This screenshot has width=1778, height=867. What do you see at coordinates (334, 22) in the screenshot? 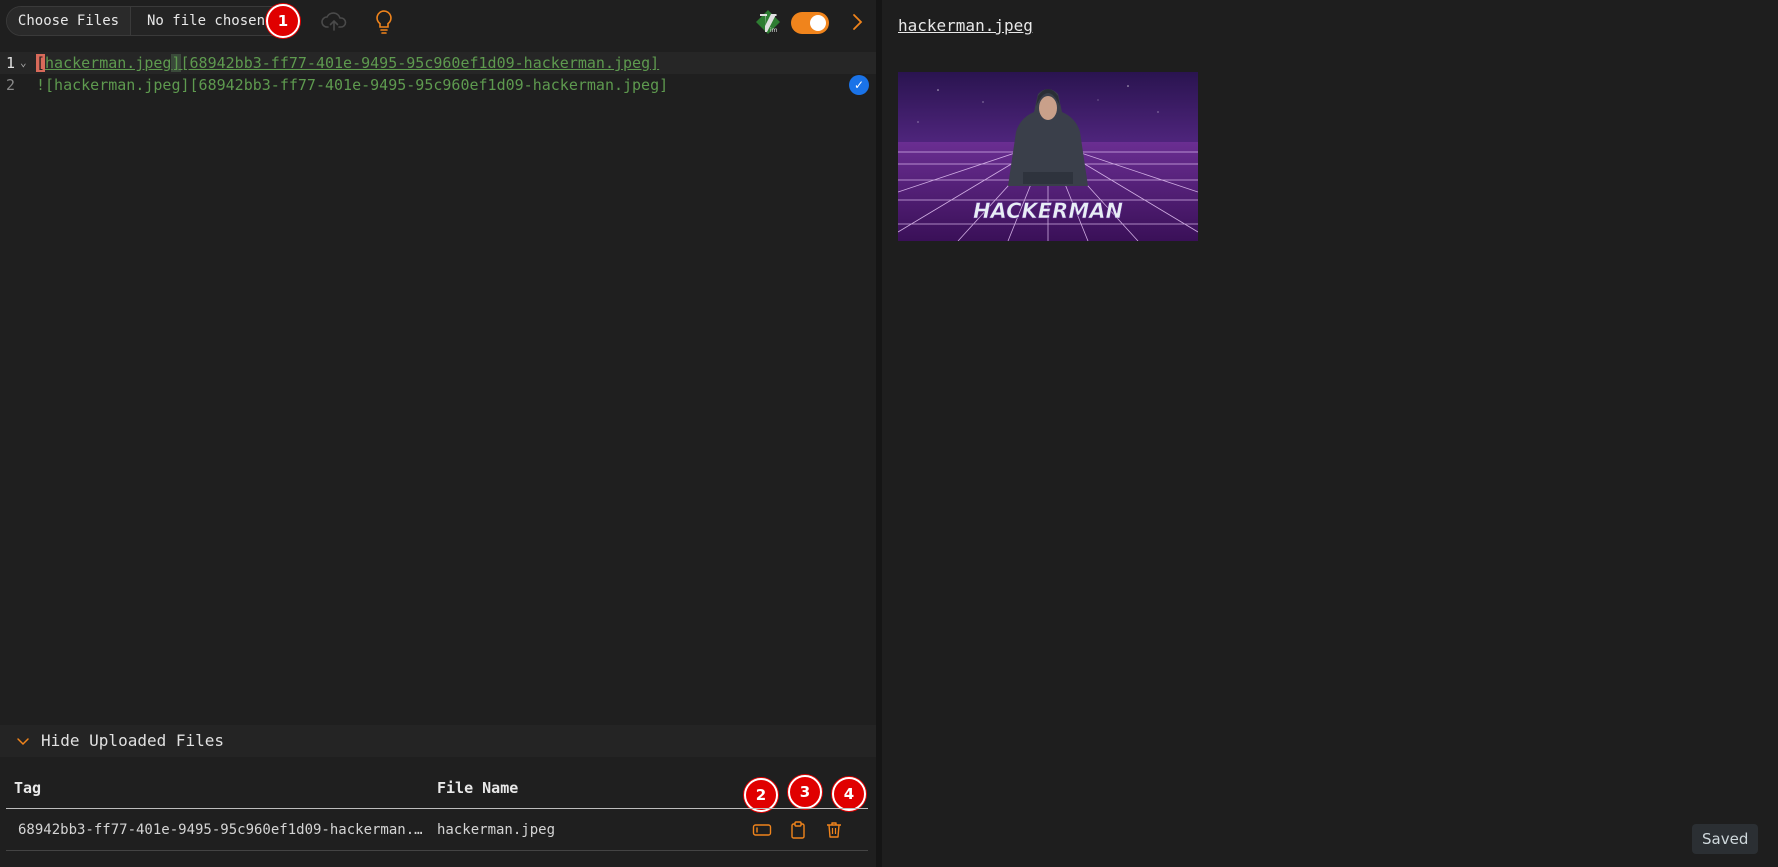
I see `cloud-upload-icon` at bounding box center [334, 22].